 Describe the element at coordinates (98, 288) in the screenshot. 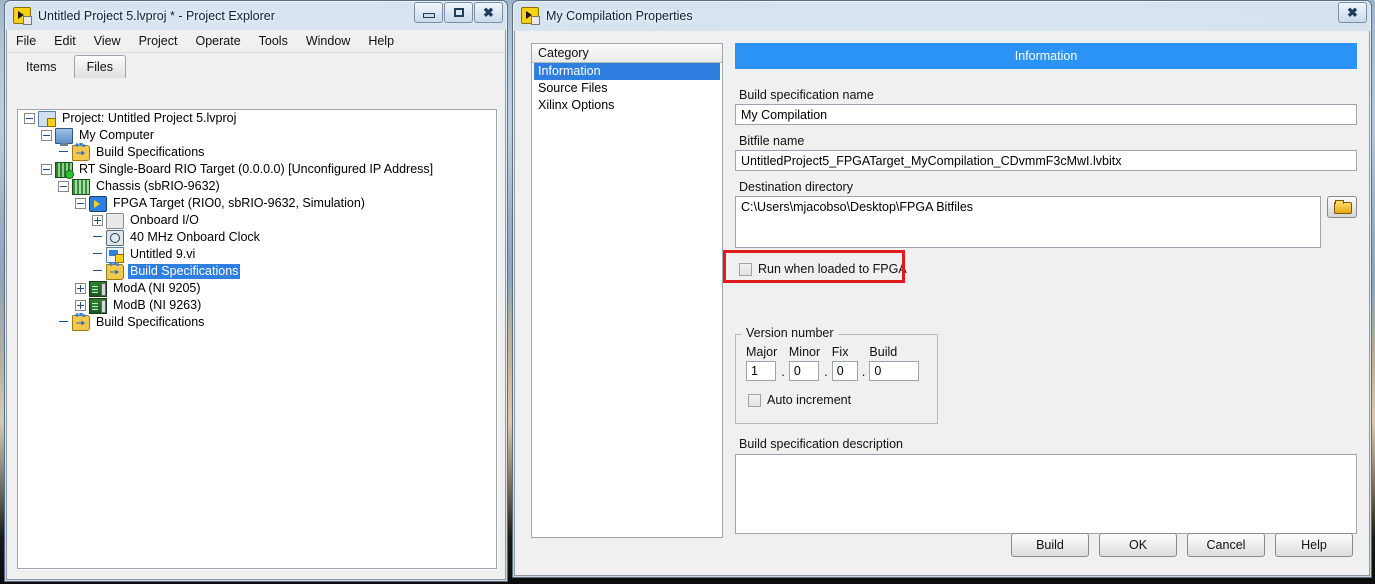

I see `module-icon` at that location.